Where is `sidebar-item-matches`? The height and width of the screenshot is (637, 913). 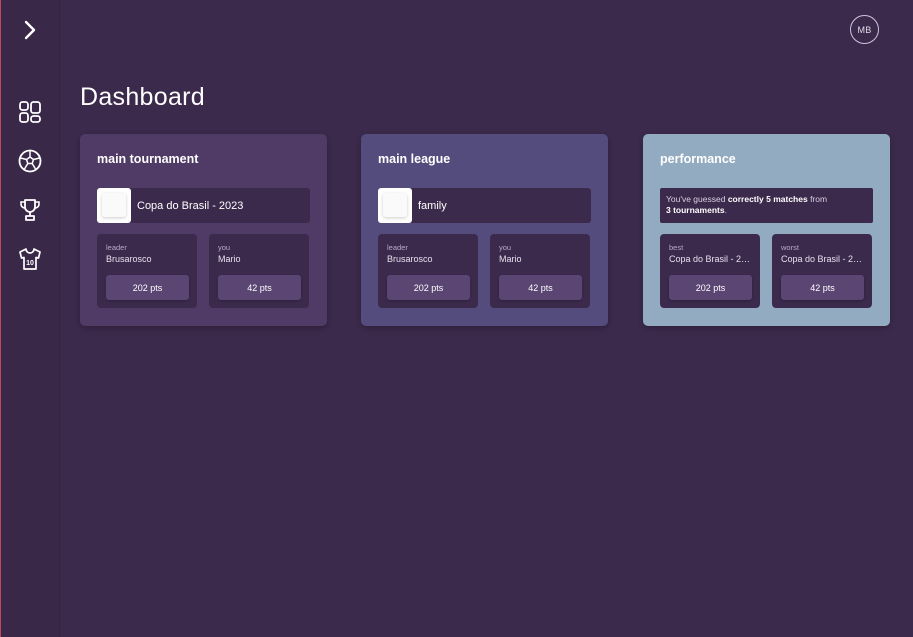 sidebar-item-matches is located at coordinates (30, 161).